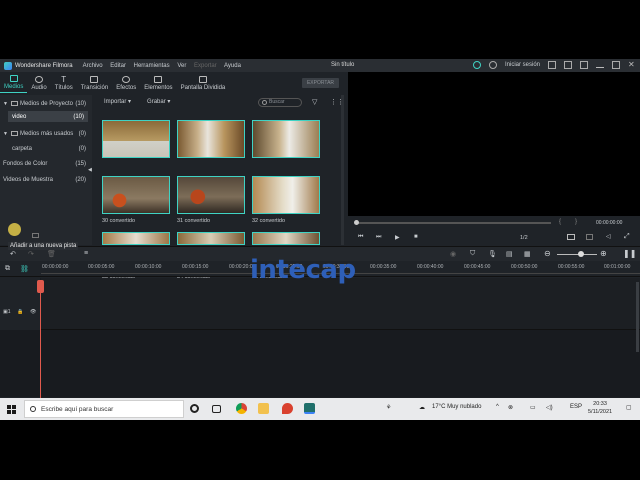 This screenshot has width=640, height=480. Describe the element at coordinates (472, 254) in the screenshot. I see `marker-icon: ⛉` at that location.